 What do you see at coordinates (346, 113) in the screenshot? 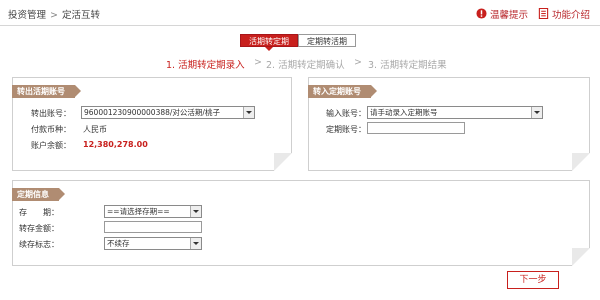
I see `input-account-label: 输入账号：` at bounding box center [346, 113].